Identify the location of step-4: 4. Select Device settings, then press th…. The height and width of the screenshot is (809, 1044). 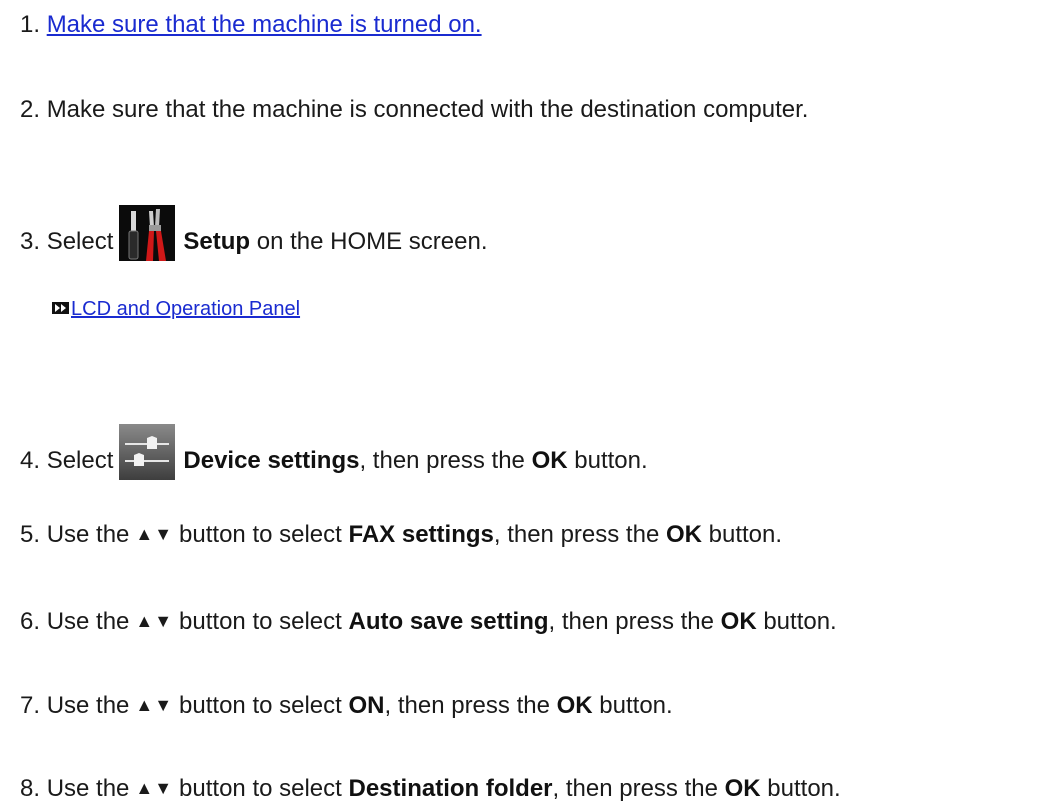
(334, 452).